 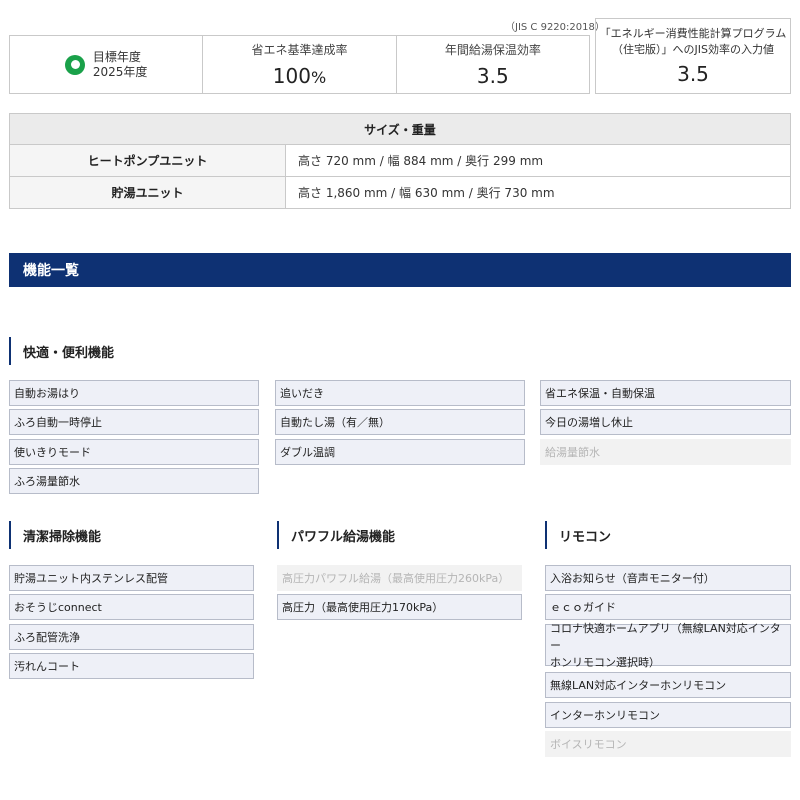 I want to click on target-year-label: 目標年度, so click(x=116, y=56).